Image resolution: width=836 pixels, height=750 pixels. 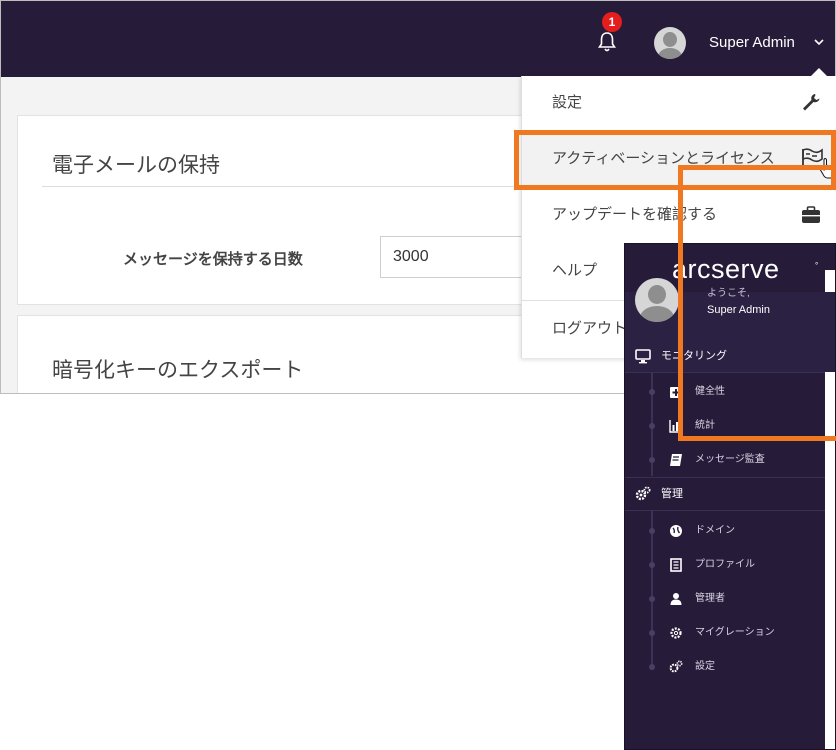 I want to click on sidebar-item-label: 管理者, so click(x=710, y=598).